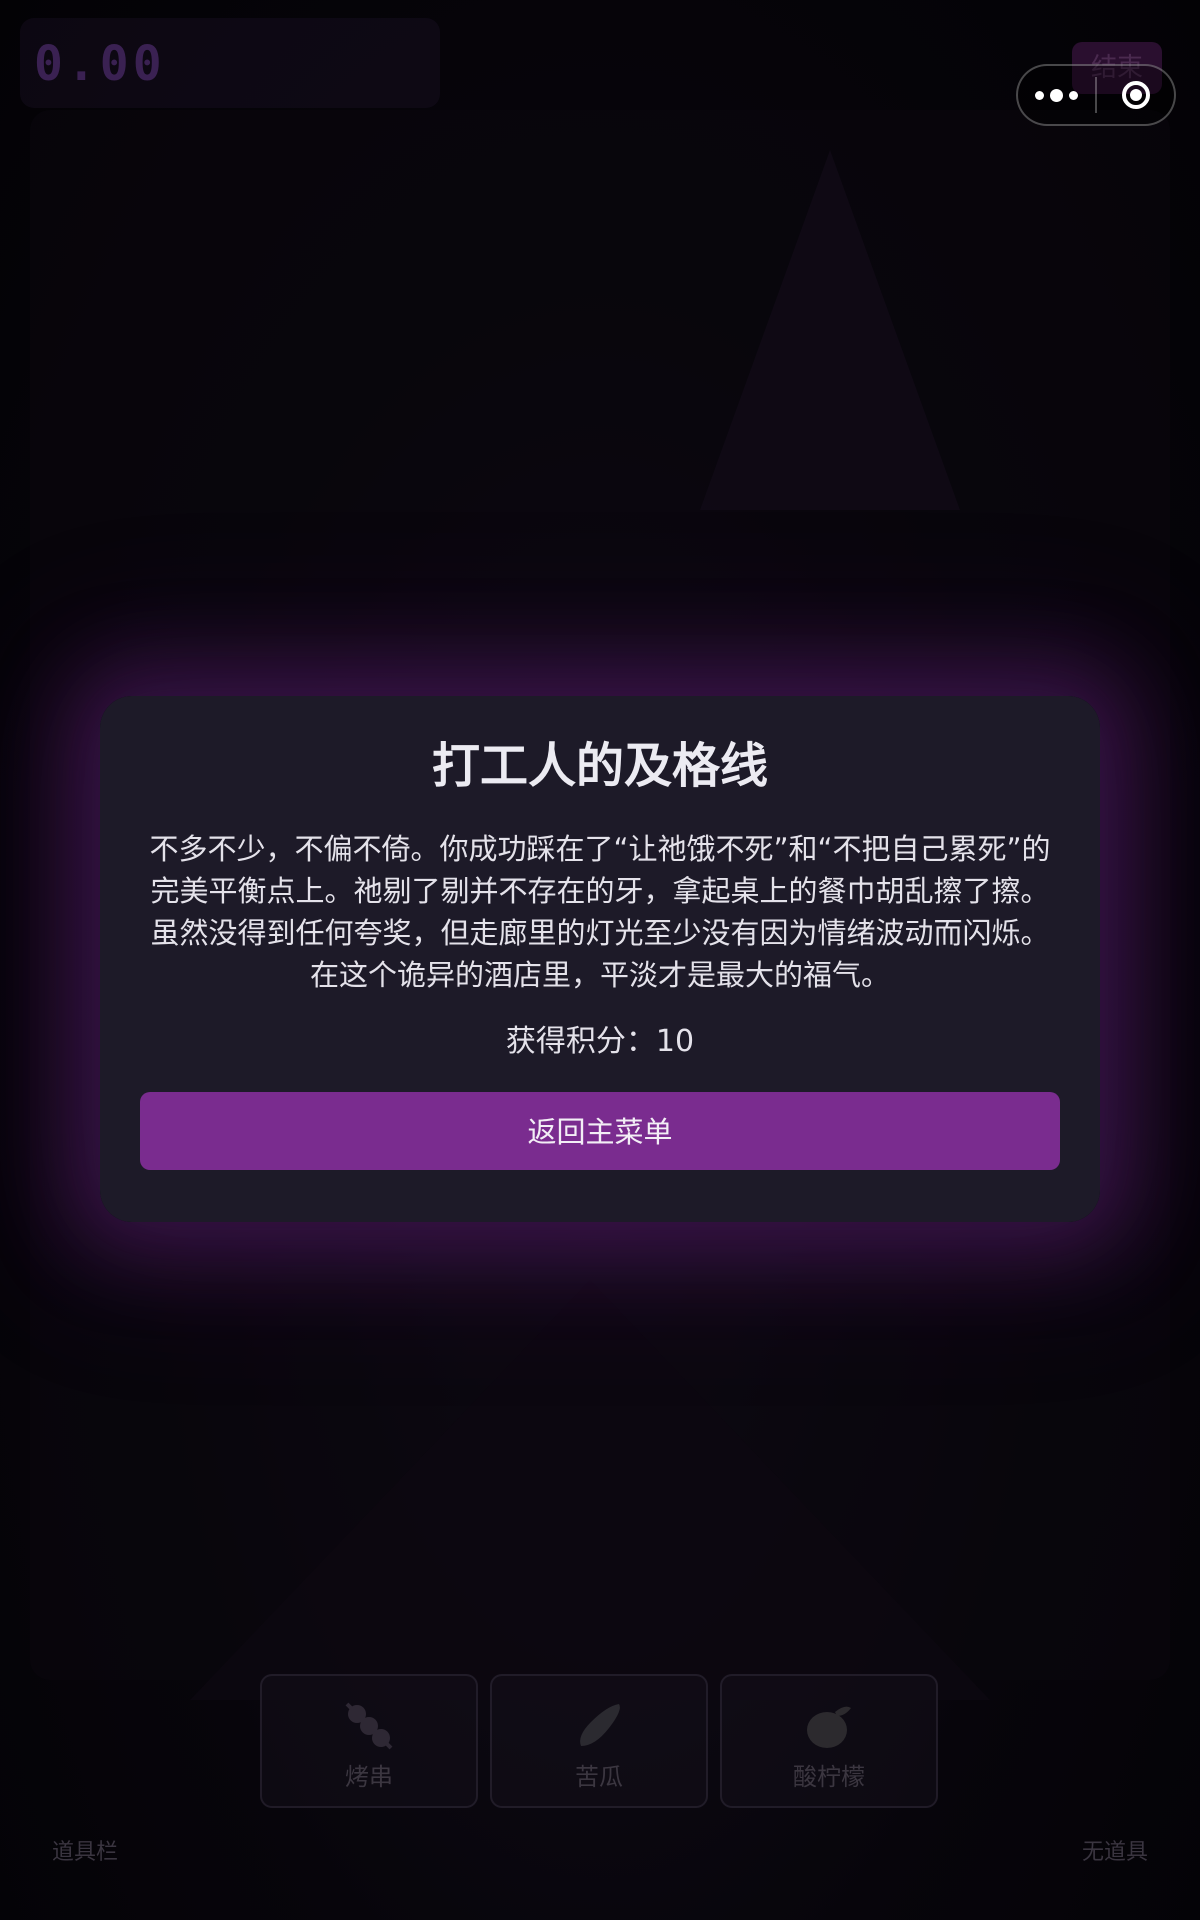 The height and width of the screenshot is (1920, 1200). I want to click on lemon-icon, so click(829, 1727).